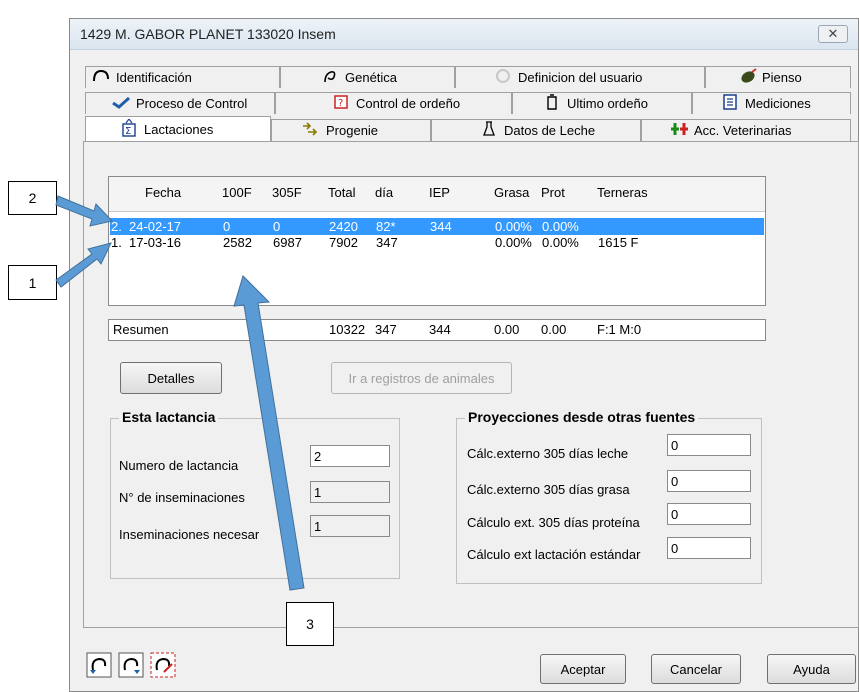 The width and height of the screenshot is (859, 692). What do you see at coordinates (782, 77) in the screenshot?
I see `tab-label: Pienso` at bounding box center [782, 77].